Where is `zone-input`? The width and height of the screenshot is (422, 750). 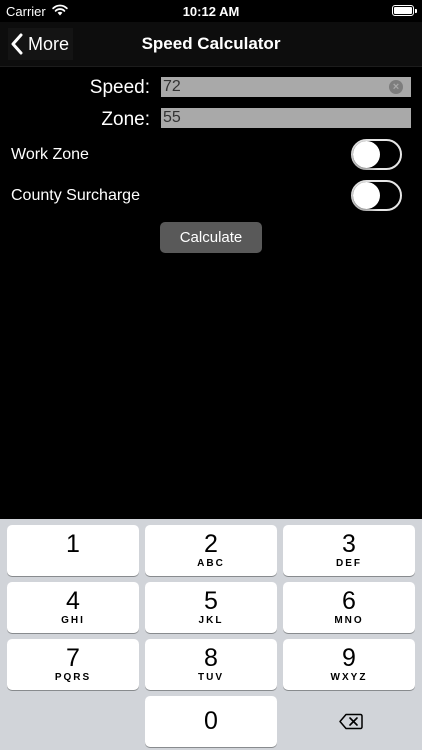 zone-input is located at coordinates (286, 118).